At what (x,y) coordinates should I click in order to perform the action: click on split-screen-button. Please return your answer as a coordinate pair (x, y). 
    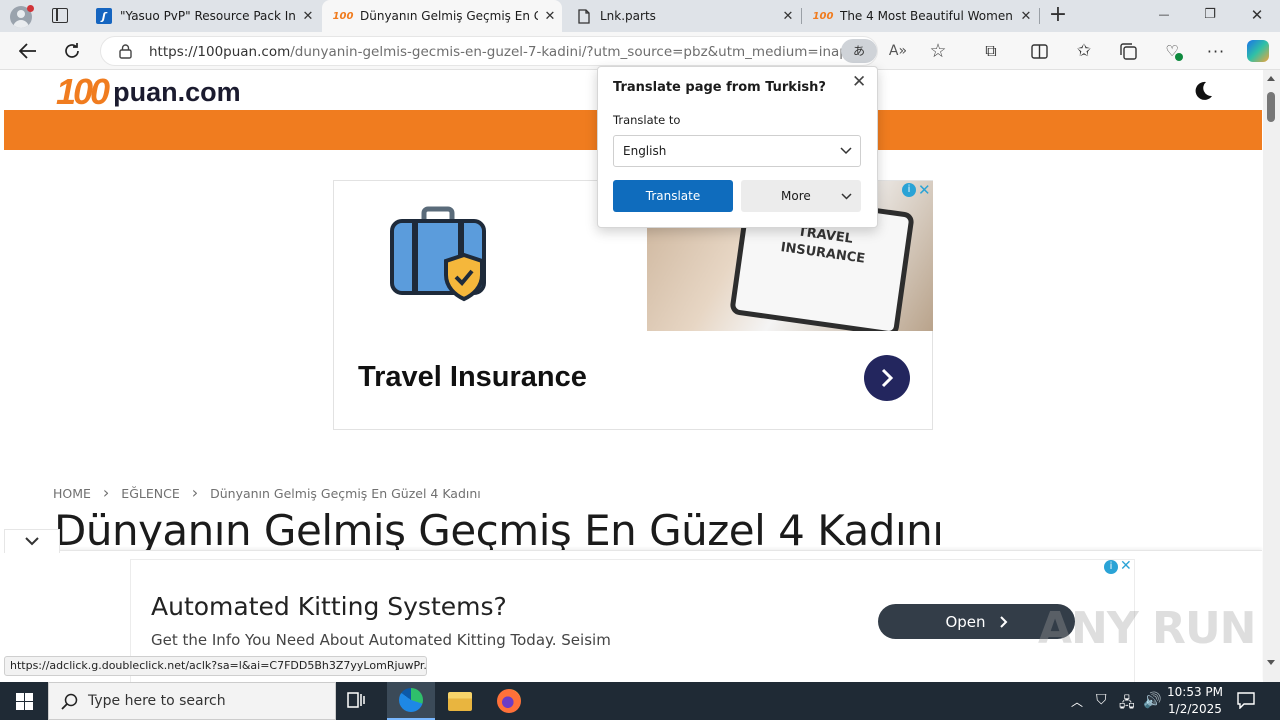
    Looking at the image, I should click on (1039, 51).